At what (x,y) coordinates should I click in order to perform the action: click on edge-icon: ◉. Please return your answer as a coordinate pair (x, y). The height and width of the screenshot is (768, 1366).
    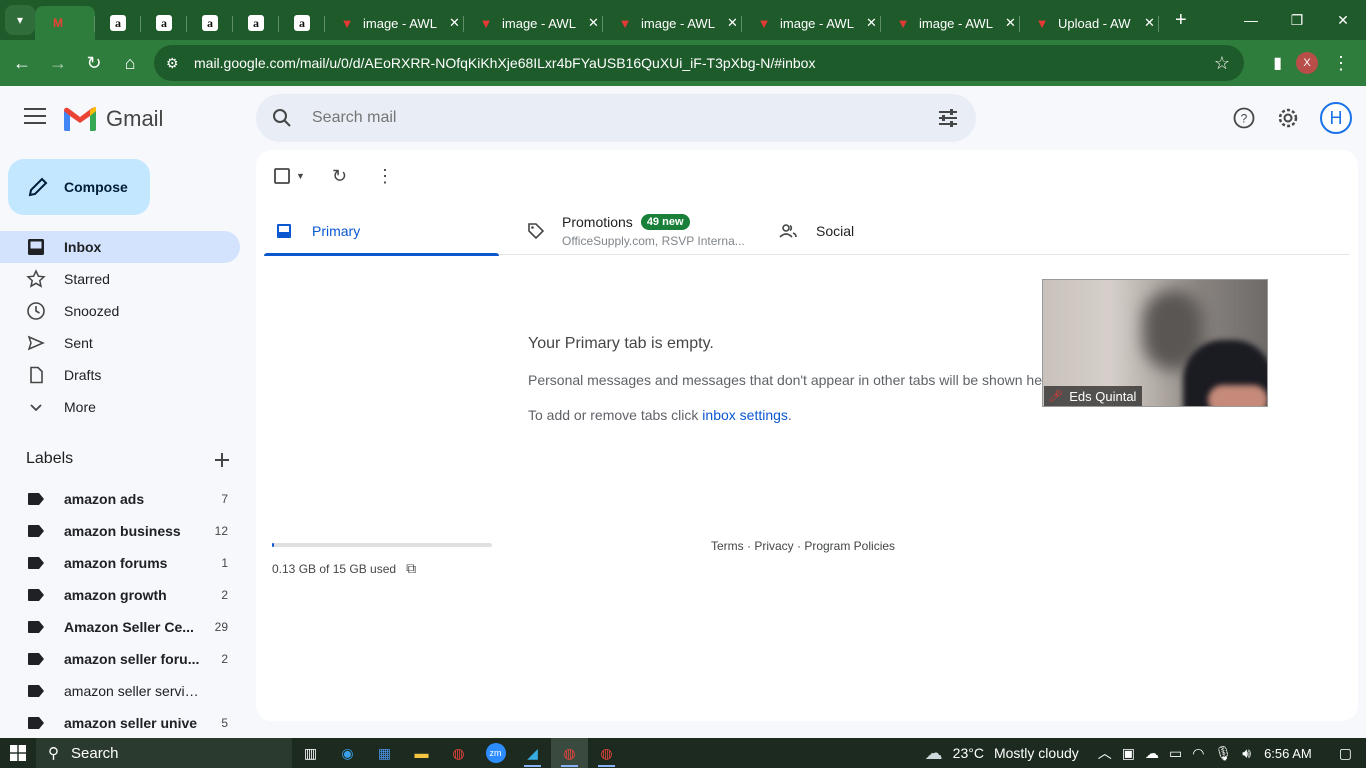
    Looking at the image, I should click on (347, 753).